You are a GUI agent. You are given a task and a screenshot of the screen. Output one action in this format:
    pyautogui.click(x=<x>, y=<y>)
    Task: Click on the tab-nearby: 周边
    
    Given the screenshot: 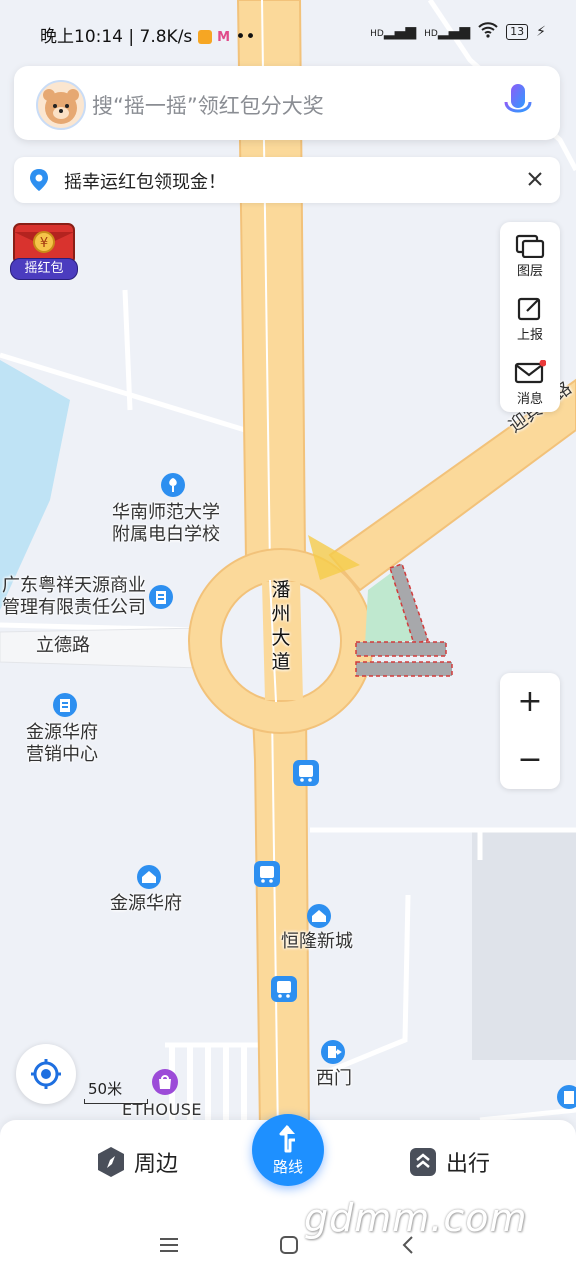 What is the action you would take?
    pyautogui.click(x=137, y=1162)
    